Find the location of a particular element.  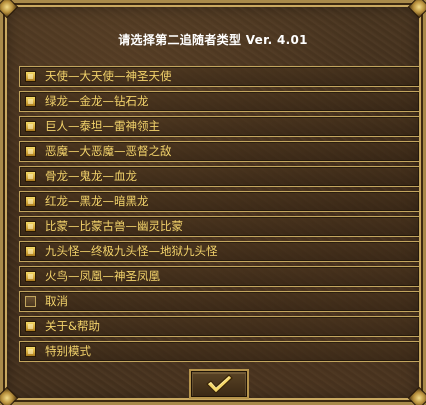

menu-item-devil: 恶魔—大恶魔—恶督之敌 is located at coordinates (219, 151).